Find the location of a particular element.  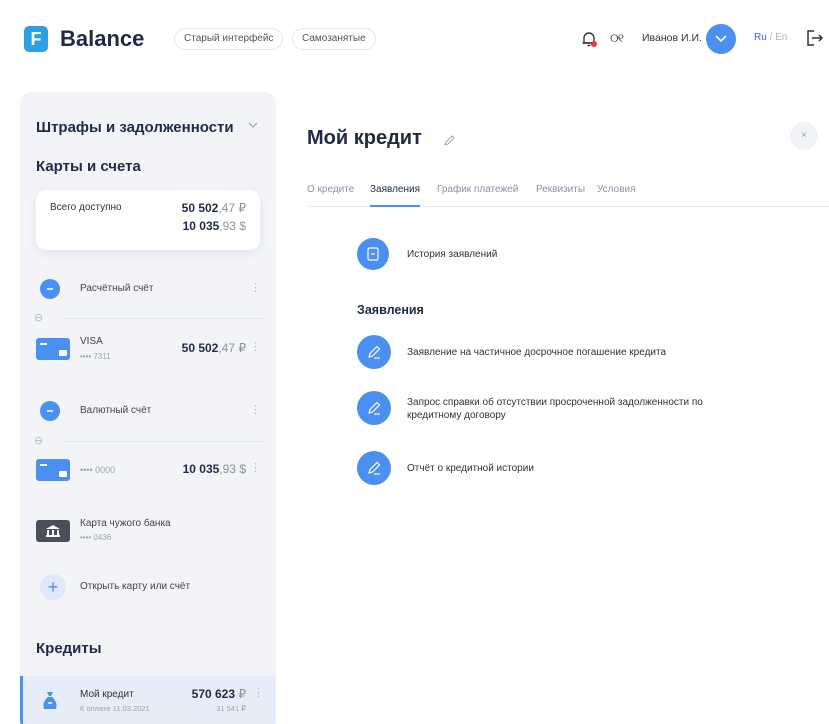

card-row-visa: VISA •••• 7311 50 502,47 ₽ ⋮ is located at coordinates (148, 352).